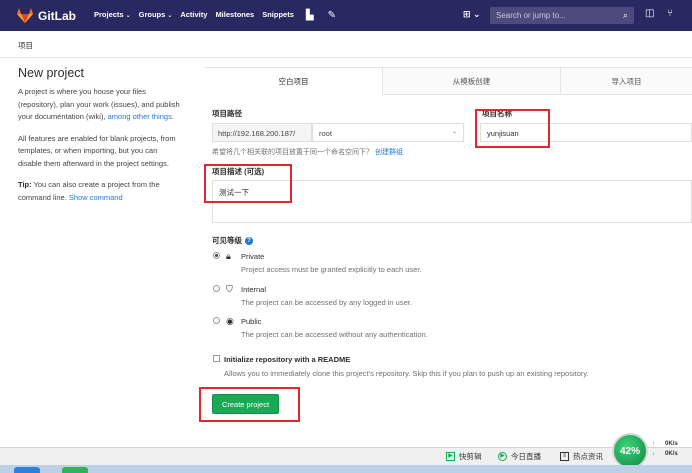  I want to click on play-circle-icon: ▶, so click(502, 456).